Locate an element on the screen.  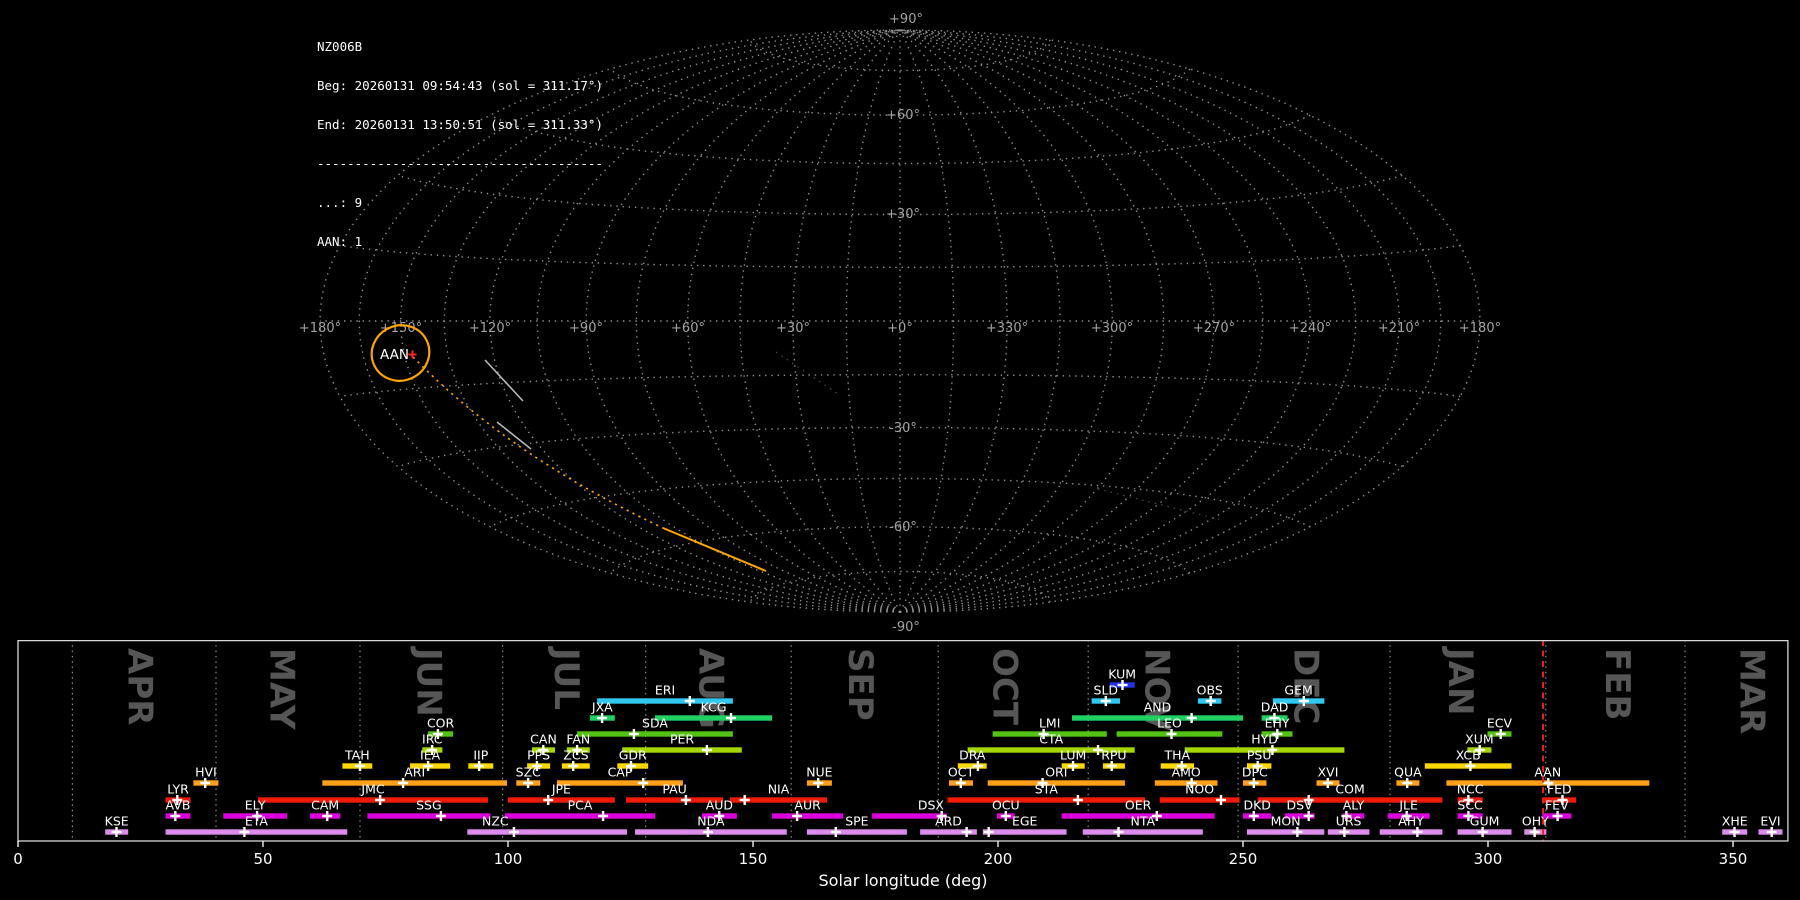
shower-label-FED: FED is located at coordinates (1559, 789).